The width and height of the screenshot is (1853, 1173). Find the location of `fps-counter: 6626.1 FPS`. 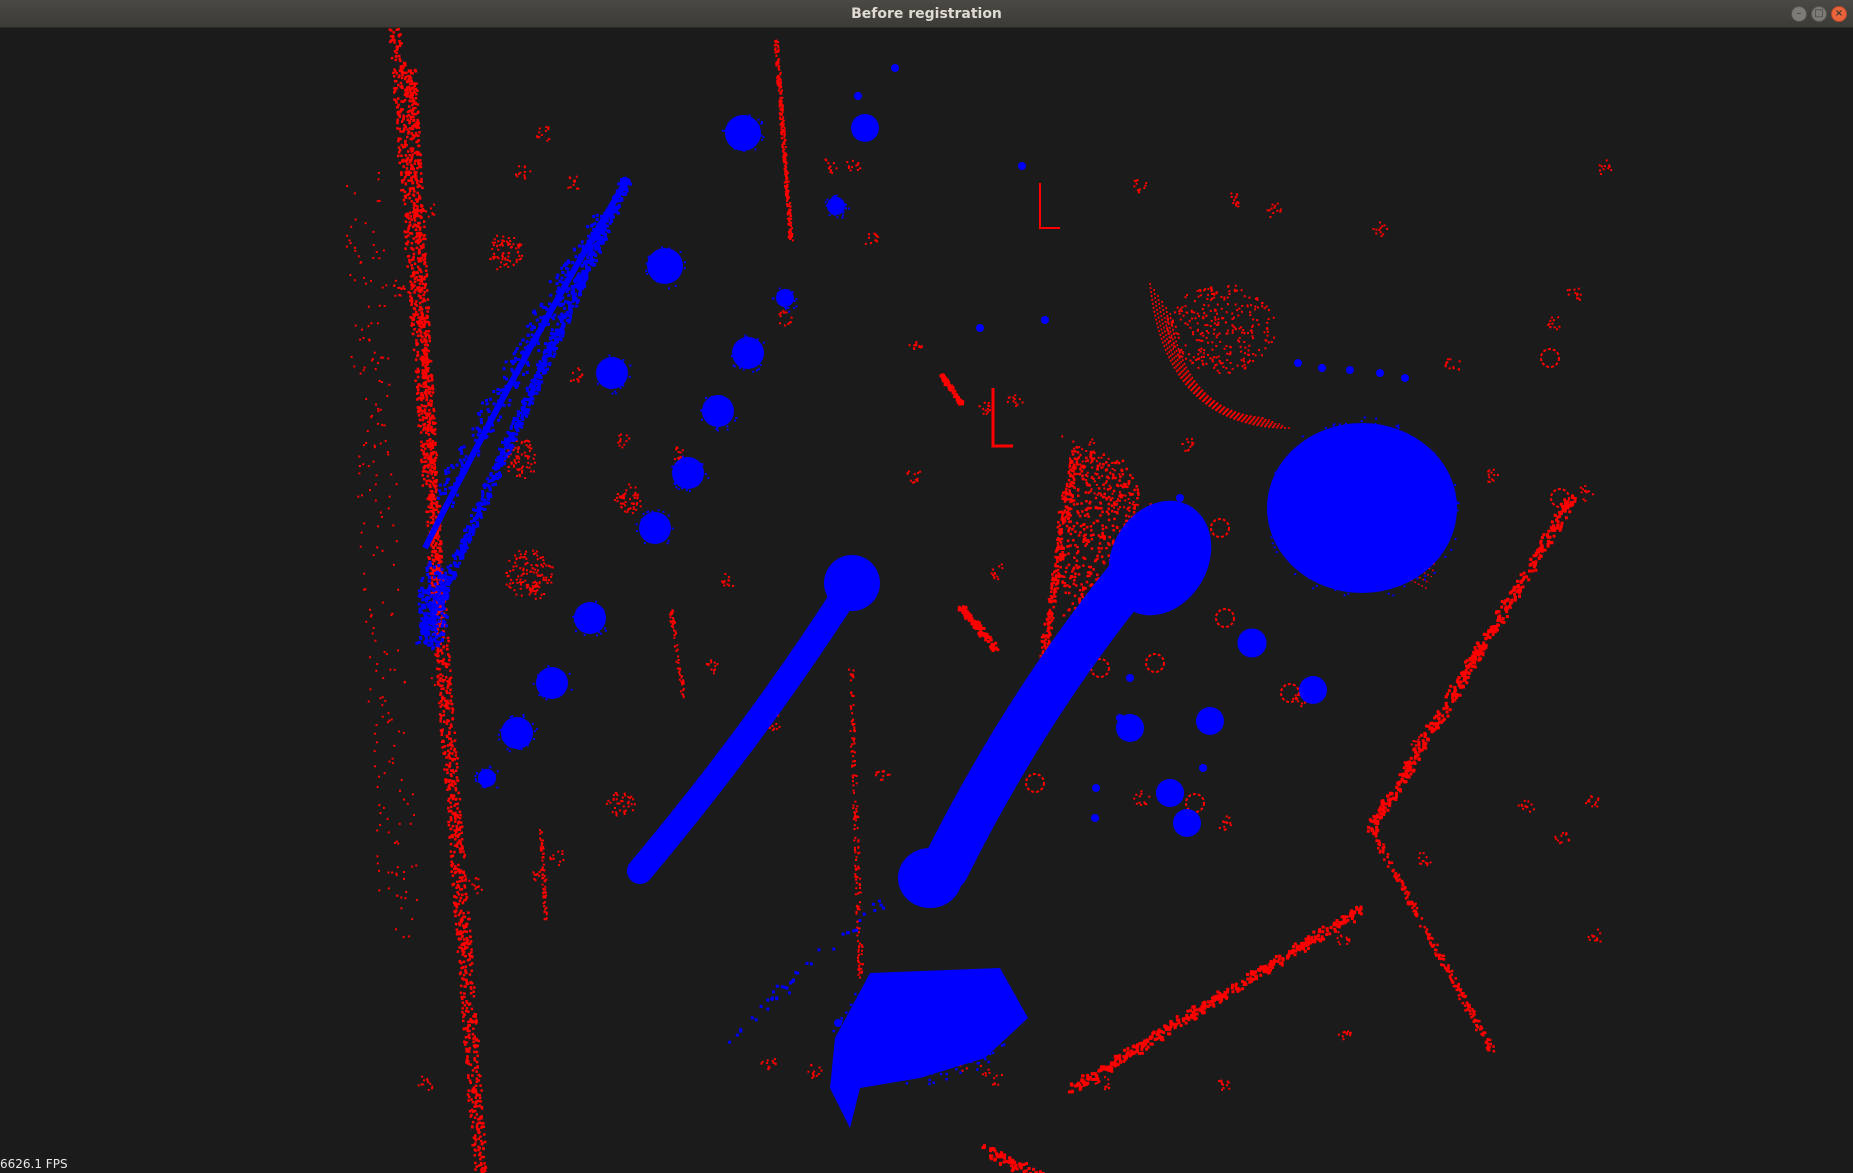

fps-counter: 6626.1 FPS is located at coordinates (34, 1164).